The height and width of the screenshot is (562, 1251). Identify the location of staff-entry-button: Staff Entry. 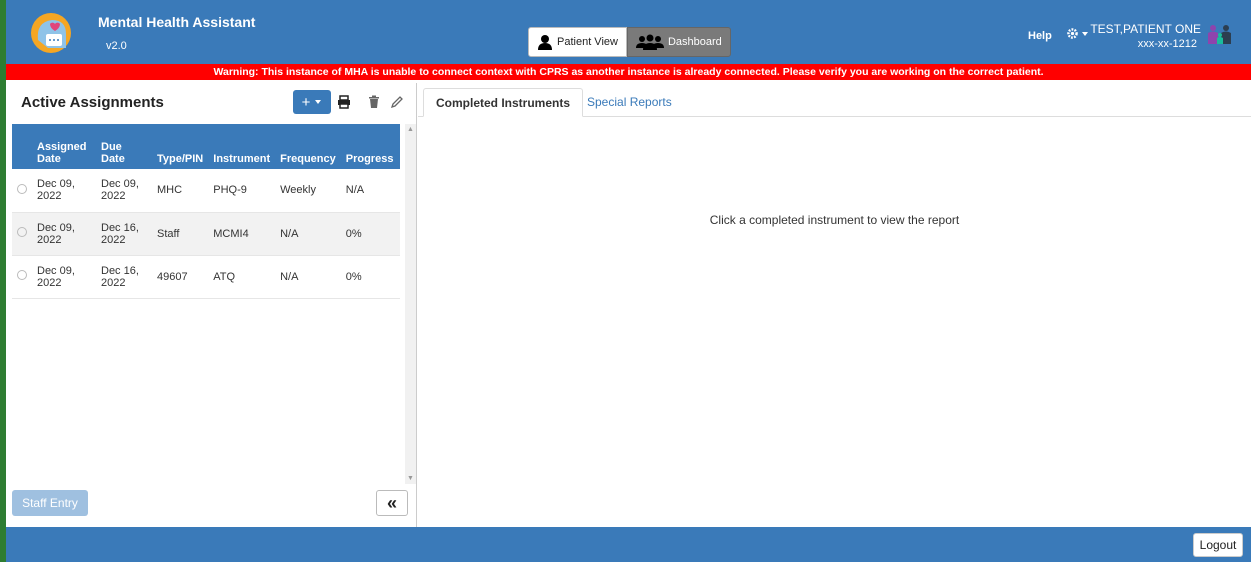
(50, 503).